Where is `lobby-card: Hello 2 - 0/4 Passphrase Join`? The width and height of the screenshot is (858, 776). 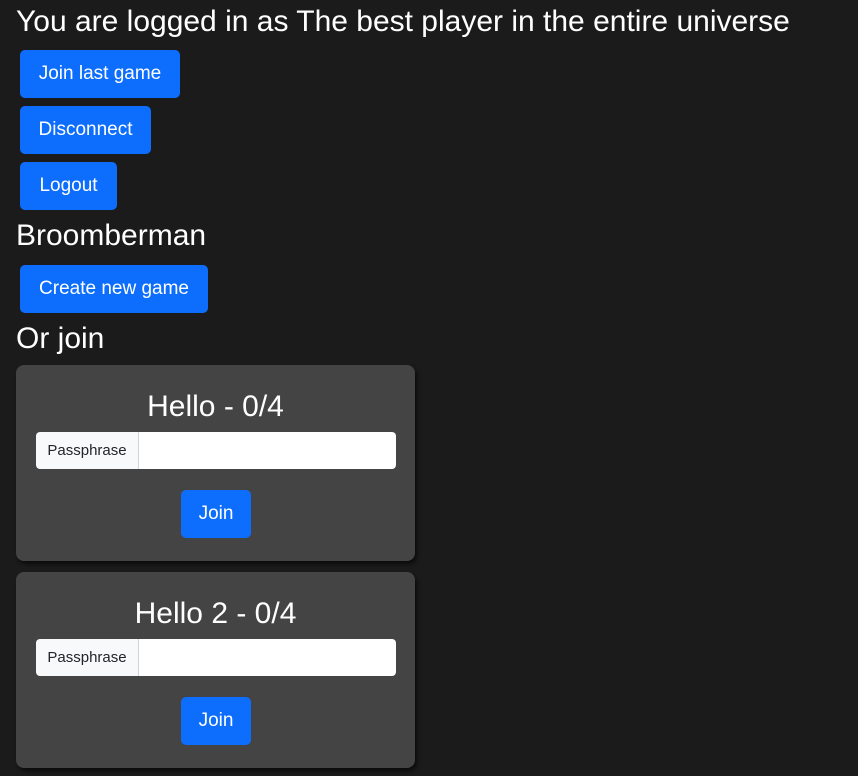 lobby-card: Hello 2 - 0/4 Passphrase Join is located at coordinates (215, 670).